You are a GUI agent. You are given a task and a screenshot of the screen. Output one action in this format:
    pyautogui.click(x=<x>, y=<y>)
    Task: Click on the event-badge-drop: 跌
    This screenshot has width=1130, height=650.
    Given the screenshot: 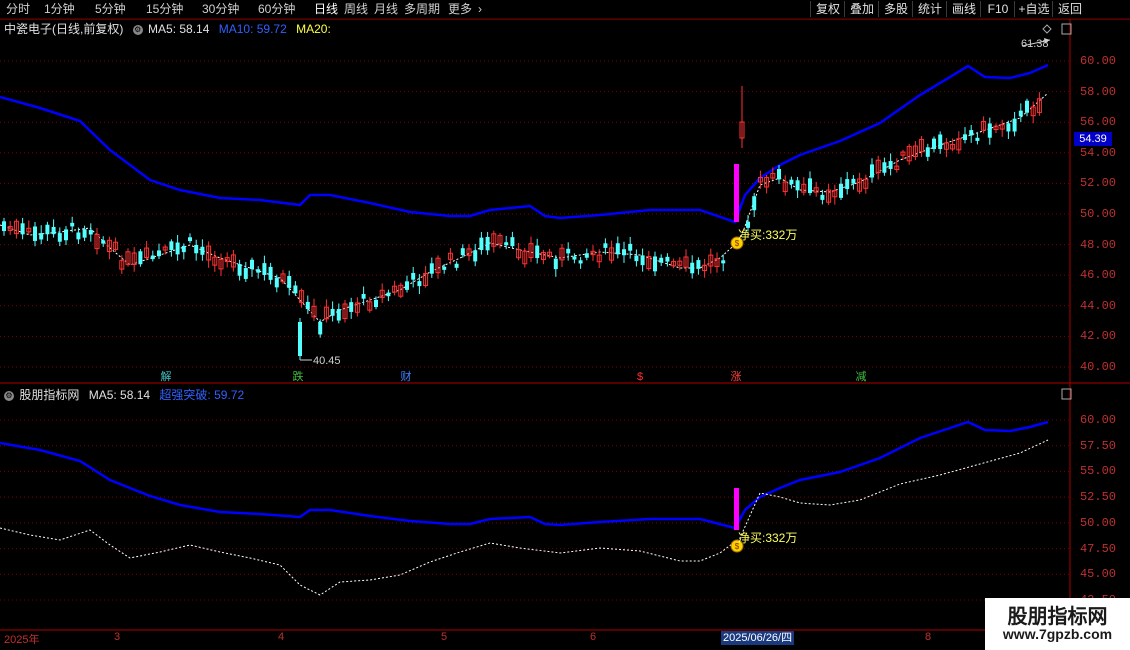 What is the action you would take?
    pyautogui.click(x=298, y=377)
    